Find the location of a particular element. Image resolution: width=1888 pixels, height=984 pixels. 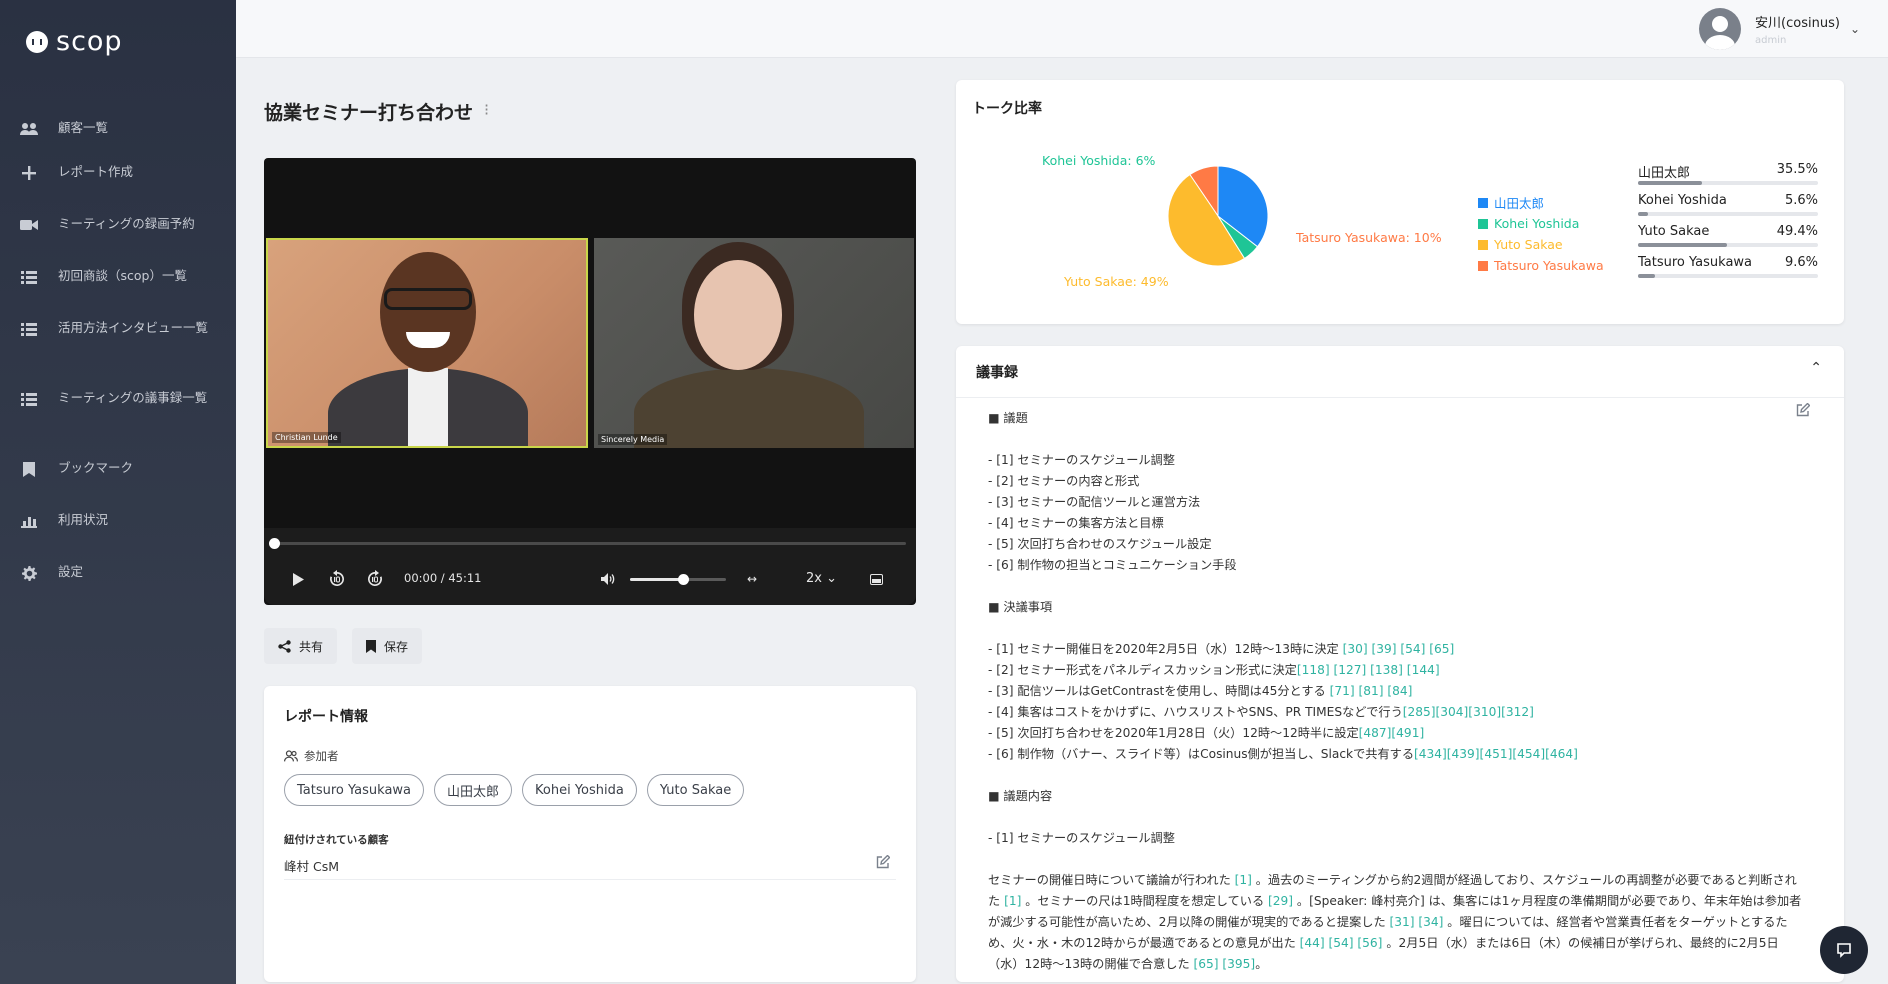

video-camera-icon is located at coordinates (29, 225).